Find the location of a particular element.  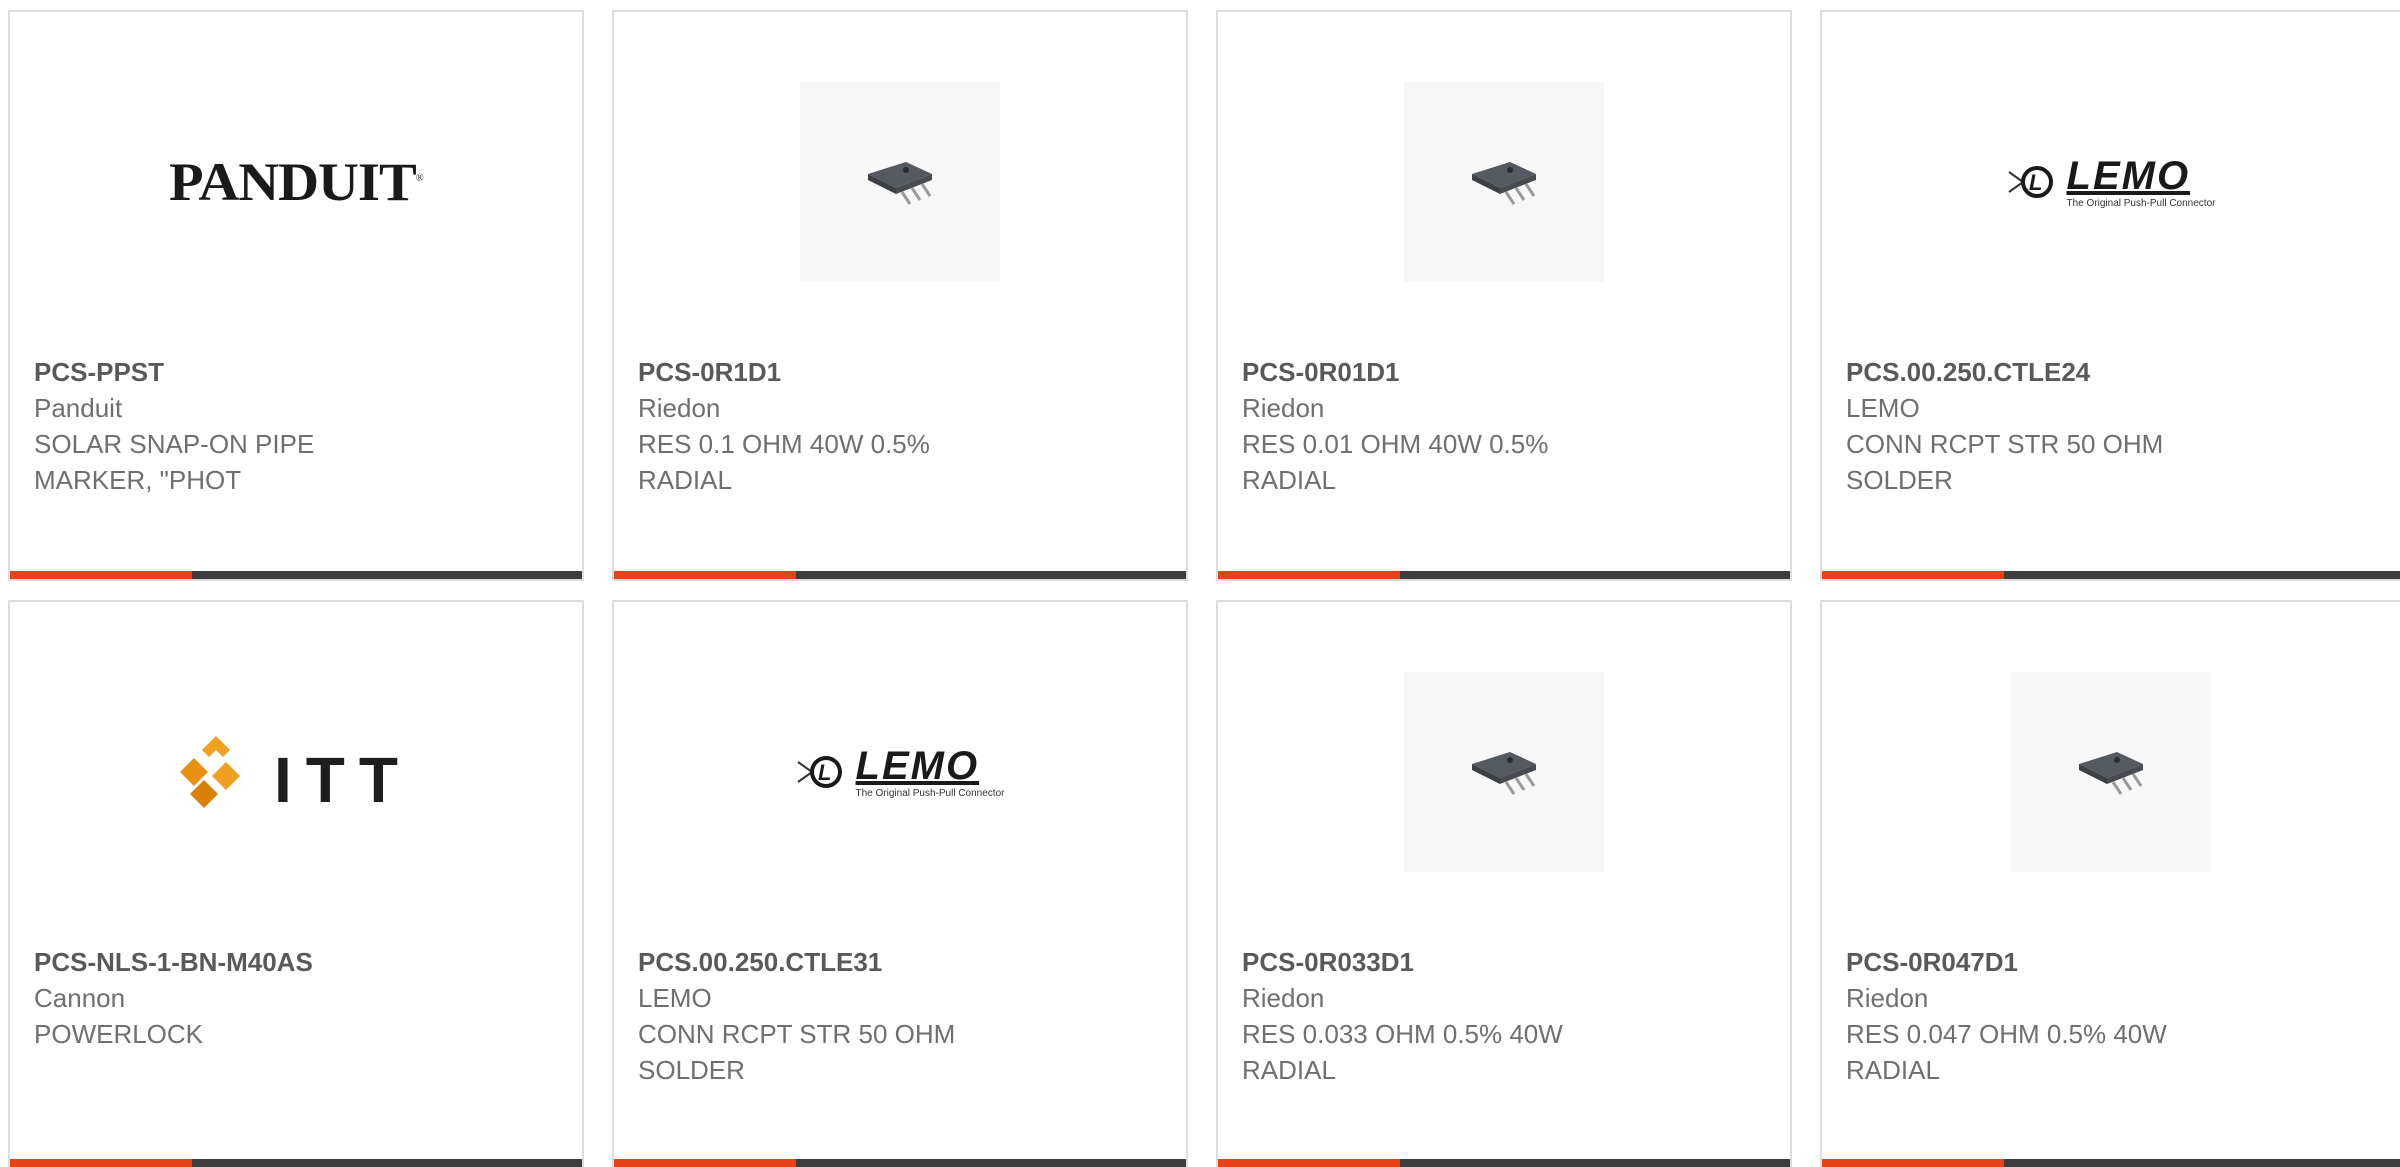

part-number: PCS-NLS-1-BN-M40AS is located at coordinates (296, 962).